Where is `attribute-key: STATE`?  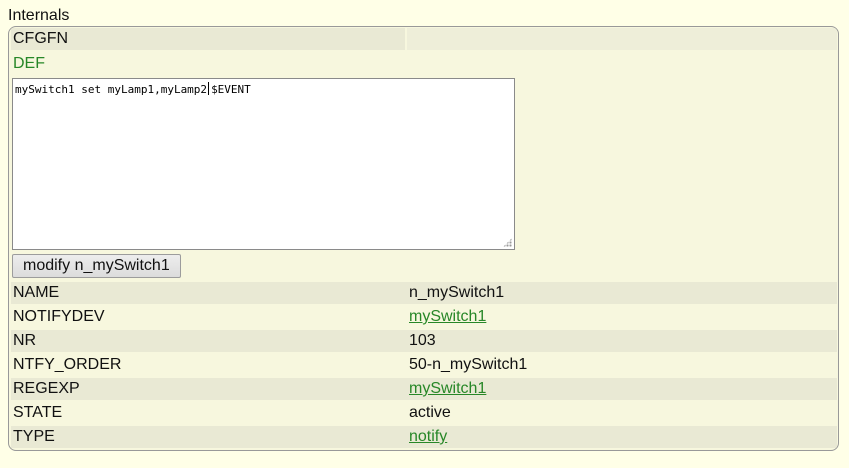
attribute-key: STATE is located at coordinates (38, 412).